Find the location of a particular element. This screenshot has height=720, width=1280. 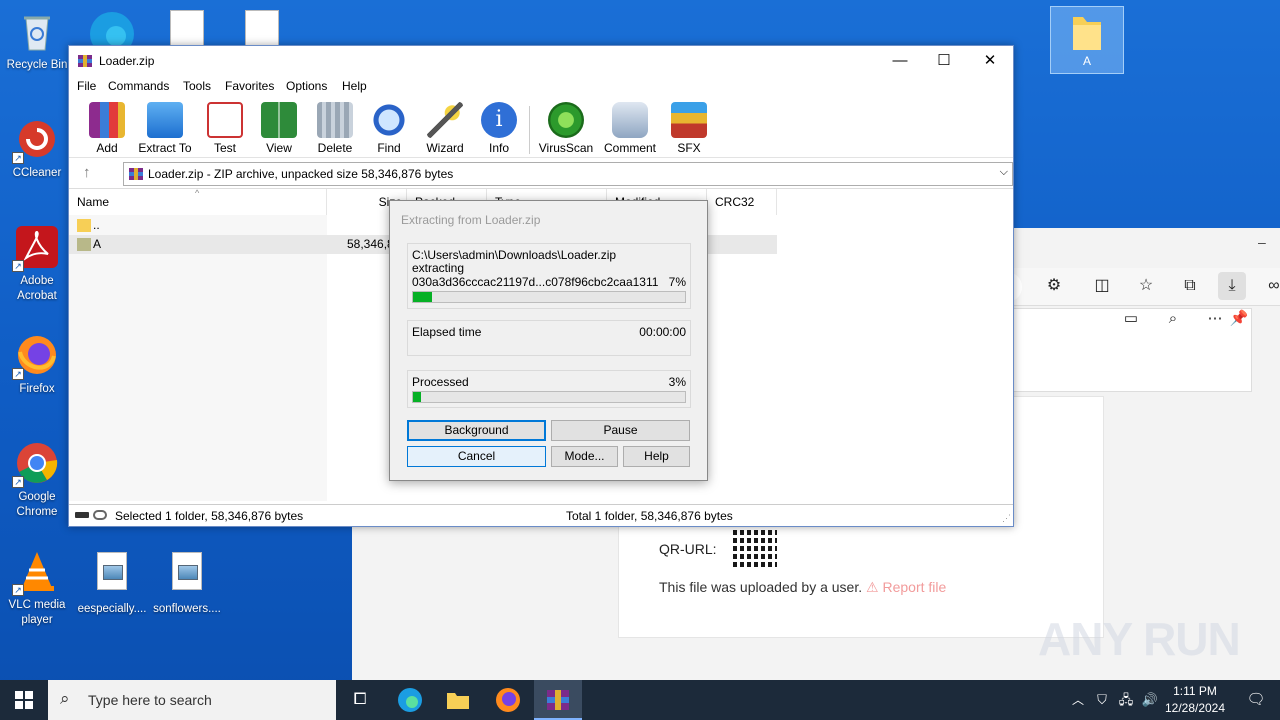

desktop-icon-ccleaner: ↗ CCleaner is located at coordinates (37, 148).